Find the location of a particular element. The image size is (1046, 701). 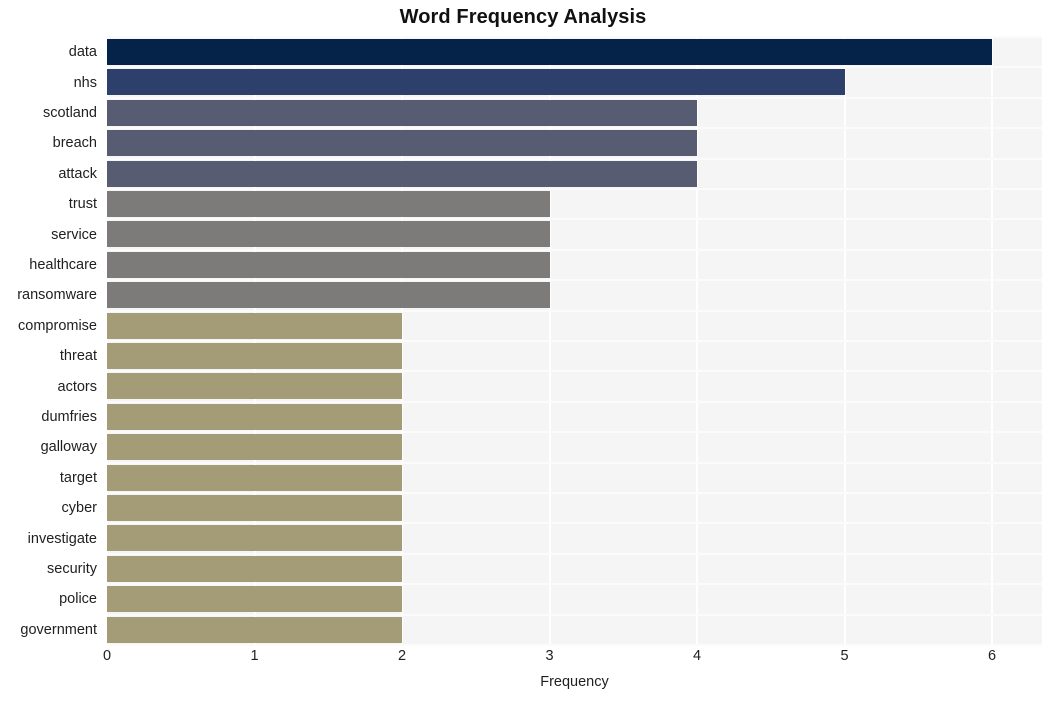

x-axis-tick-label: 0 is located at coordinates (107, 656).